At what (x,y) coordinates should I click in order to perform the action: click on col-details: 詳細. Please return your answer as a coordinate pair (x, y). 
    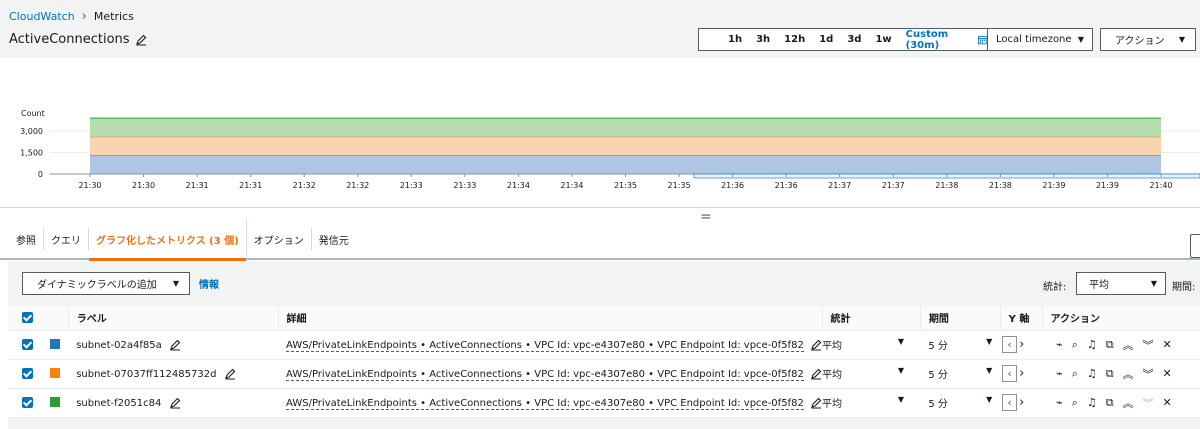
    Looking at the image, I should click on (549, 318).